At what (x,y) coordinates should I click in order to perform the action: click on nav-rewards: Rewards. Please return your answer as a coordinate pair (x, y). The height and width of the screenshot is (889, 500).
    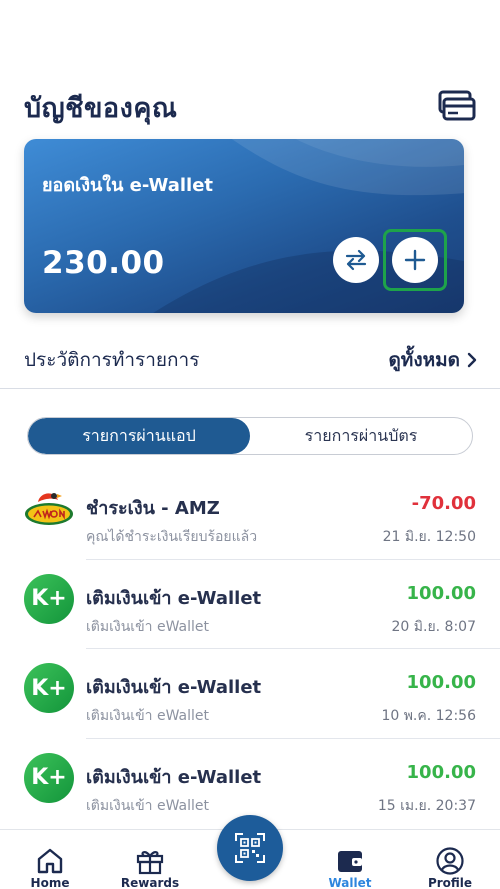
    Looking at the image, I should click on (150, 859).